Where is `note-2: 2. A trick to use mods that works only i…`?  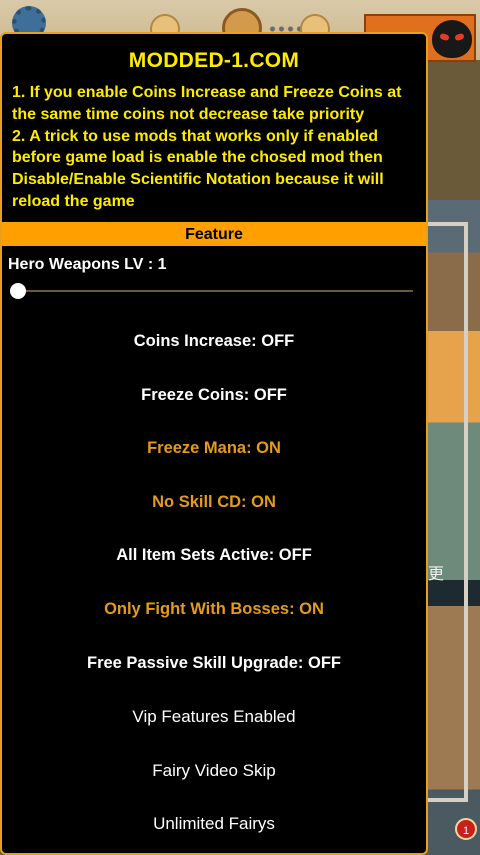
note-2: 2. A trick to use mods that works only i… is located at coordinates (198, 168).